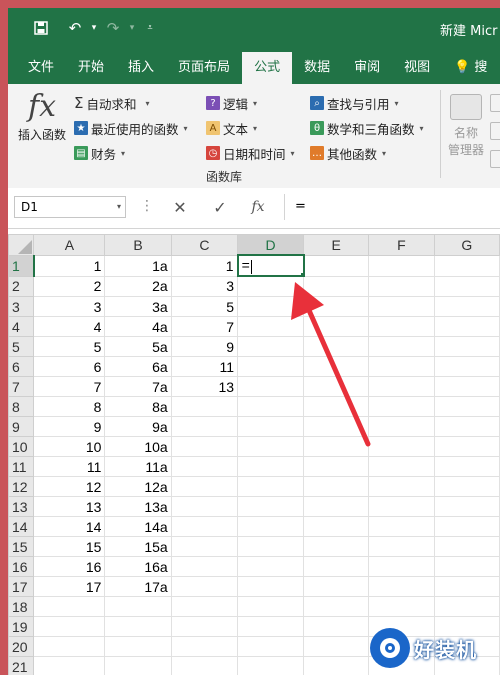 The height and width of the screenshot is (675, 500). What do you see at coordinates (204, 346) in the screenshot?
I see `cell-c5: 9` at bounding box center [204, 346].